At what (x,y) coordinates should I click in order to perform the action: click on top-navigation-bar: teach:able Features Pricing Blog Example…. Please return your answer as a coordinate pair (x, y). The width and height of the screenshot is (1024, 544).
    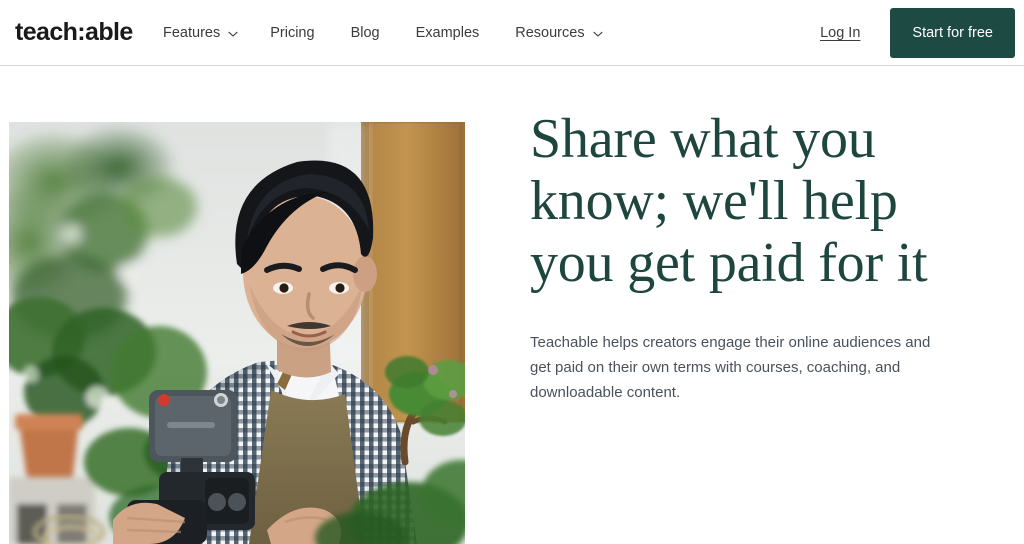
    Looking at the image, I should click on (512, 33).